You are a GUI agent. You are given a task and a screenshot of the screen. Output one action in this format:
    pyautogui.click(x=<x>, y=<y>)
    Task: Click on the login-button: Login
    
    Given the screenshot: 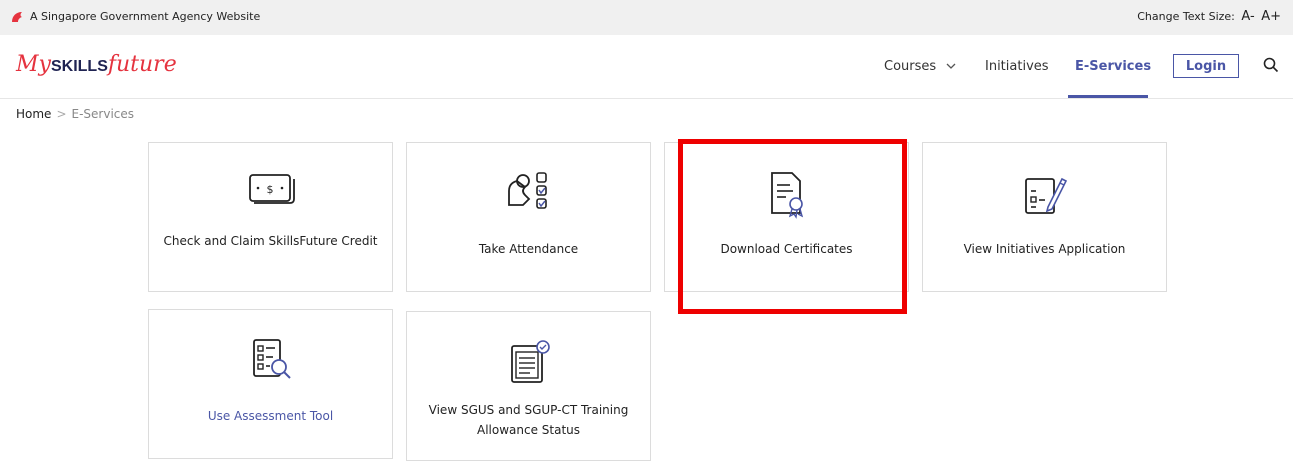 What is the action you would take?
    pyautogui.click(x=1206, y=66)
    